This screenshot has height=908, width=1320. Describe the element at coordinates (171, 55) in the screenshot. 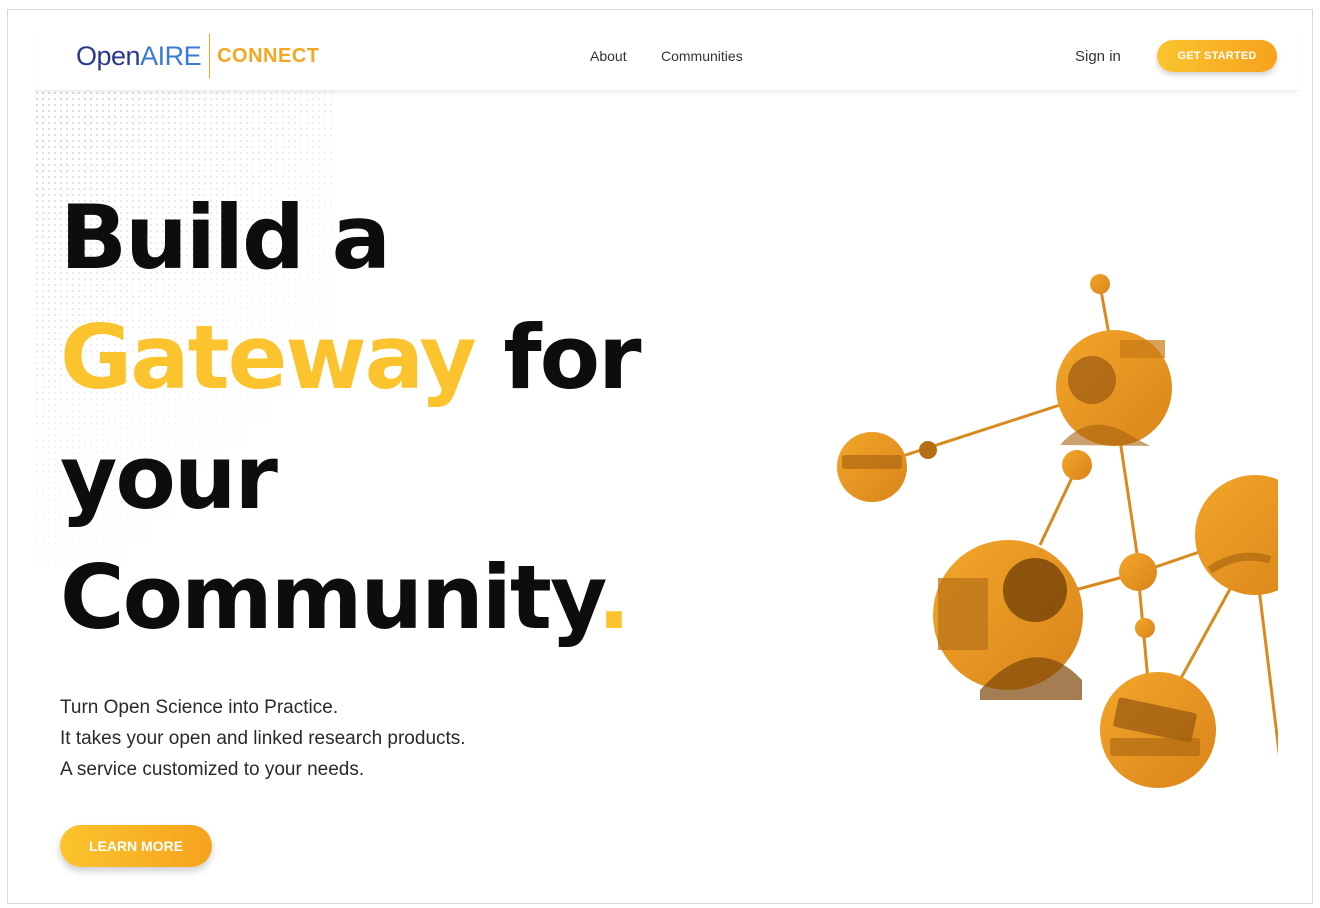

I see `logo-aire-text: AIRE` at that location.